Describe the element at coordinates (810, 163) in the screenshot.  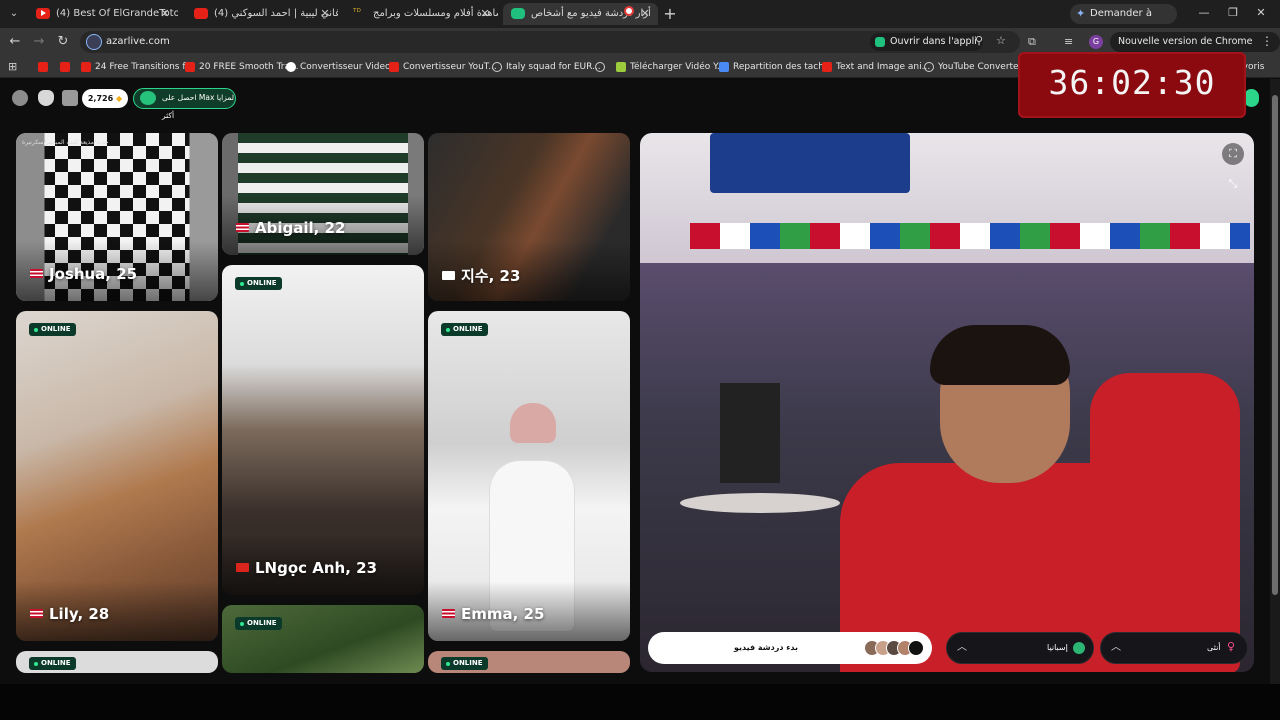
I see `jersey-decor` at that location.